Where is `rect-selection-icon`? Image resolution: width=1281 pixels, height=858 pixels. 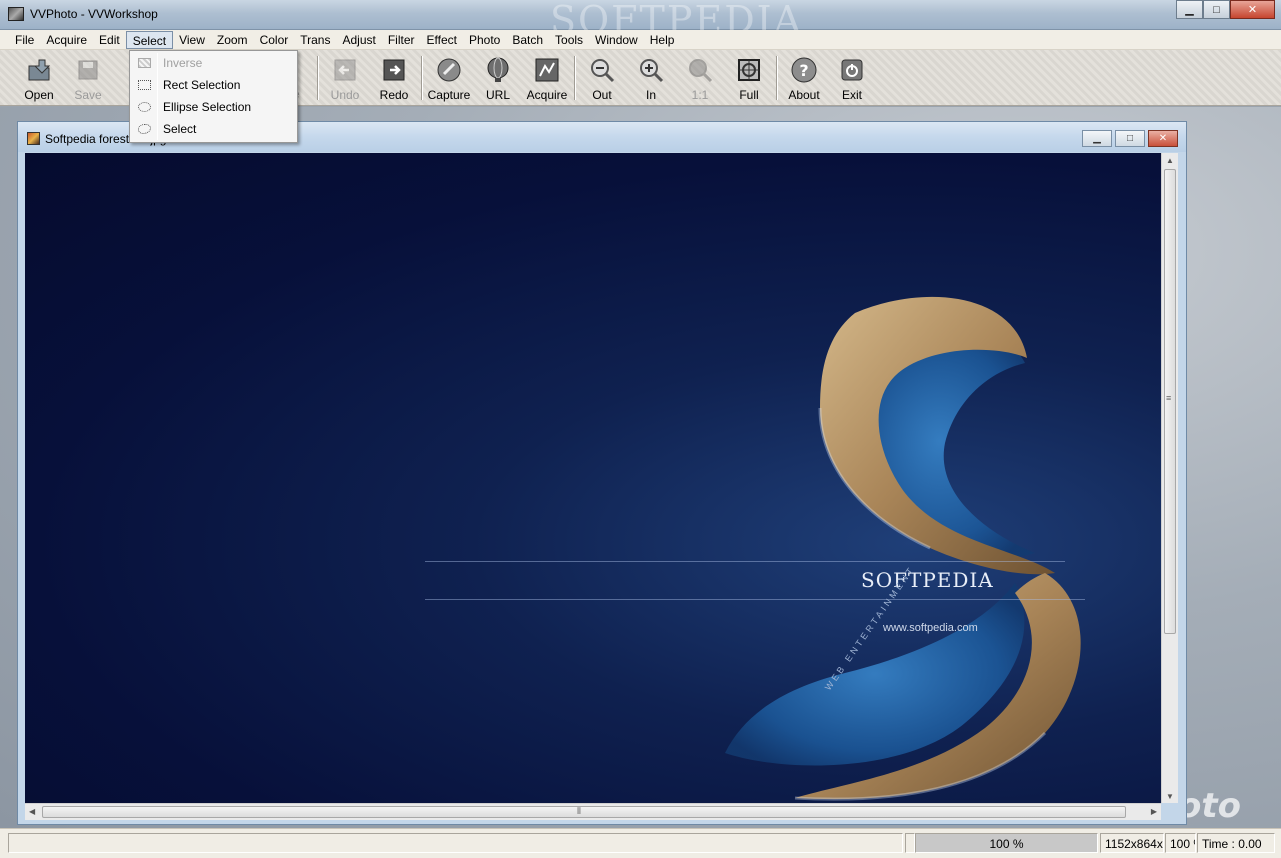
rect-selection-icon is located at coordinates (144, 85).